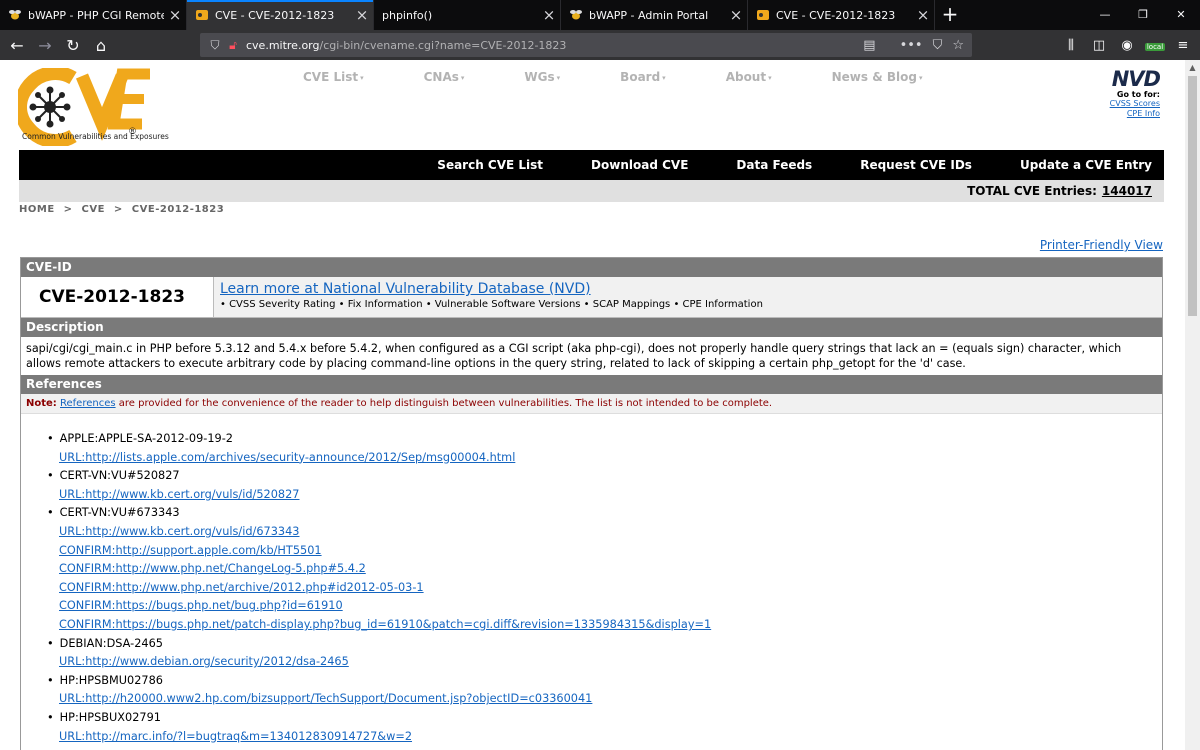 Image resolution: width=1200 pixels, height=750 pixels. What do you see at coordinates (202, 15) in the screenshot?
I see `cve-favicon-icon` at bounding box center [202, 15].